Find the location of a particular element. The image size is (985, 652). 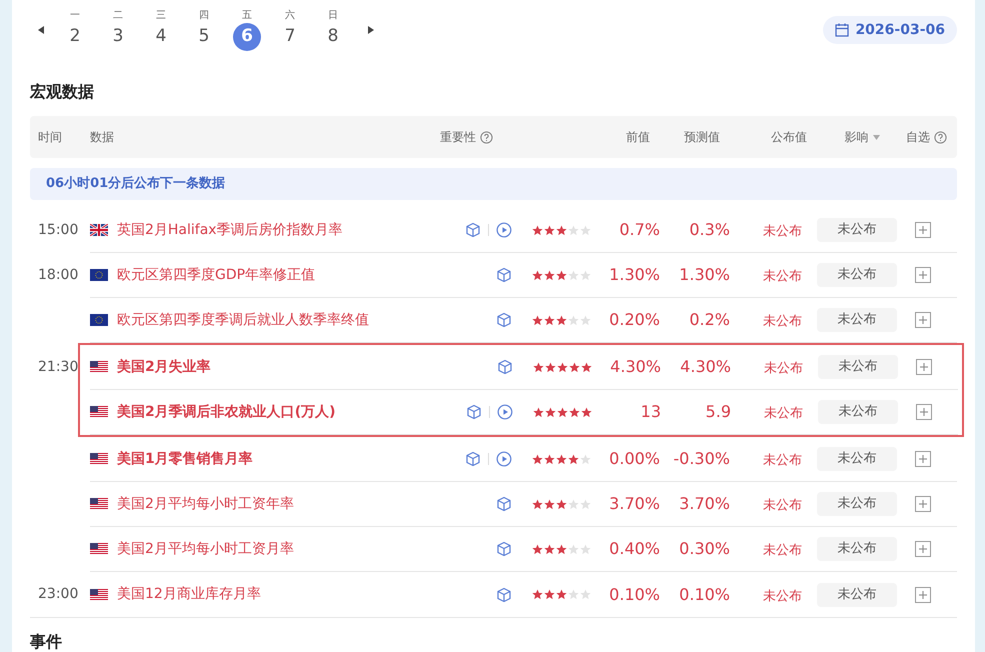

previous-value: 0.40% is located at coordinates (634, 548).